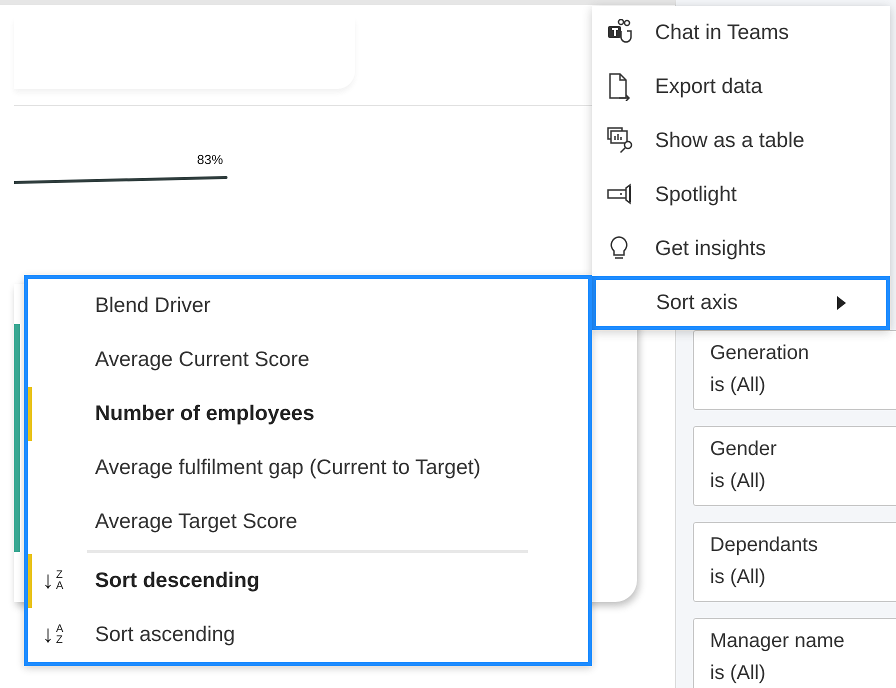  What do you see at coordinates (794, 370) in the screenshot?
I see `filter-card: Generation is (All)` at bounding box center [794, 370].